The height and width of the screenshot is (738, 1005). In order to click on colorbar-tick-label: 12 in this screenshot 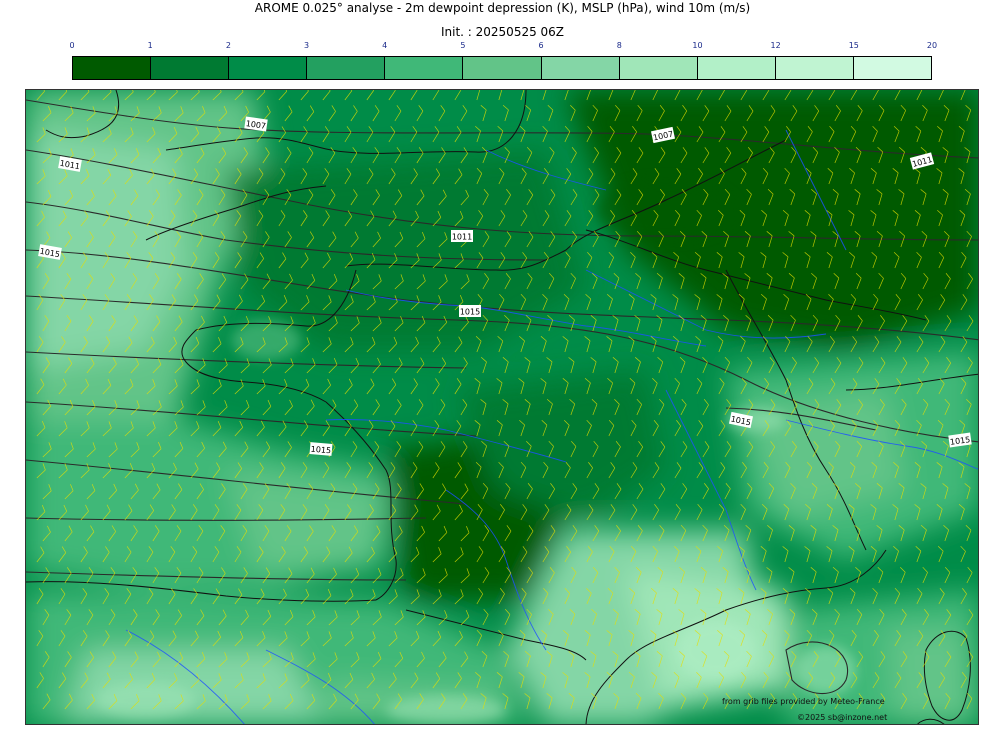, I will do `click(775, 45)`.